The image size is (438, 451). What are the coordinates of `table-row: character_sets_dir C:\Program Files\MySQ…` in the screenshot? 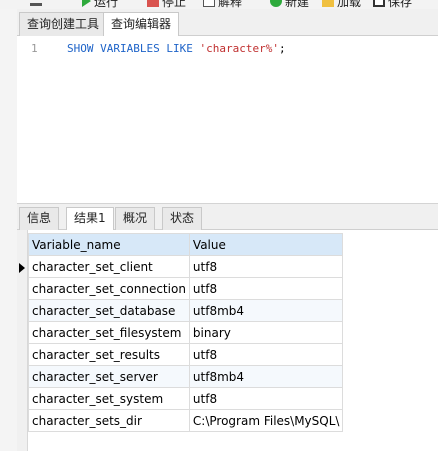 It's located at (186, 420).